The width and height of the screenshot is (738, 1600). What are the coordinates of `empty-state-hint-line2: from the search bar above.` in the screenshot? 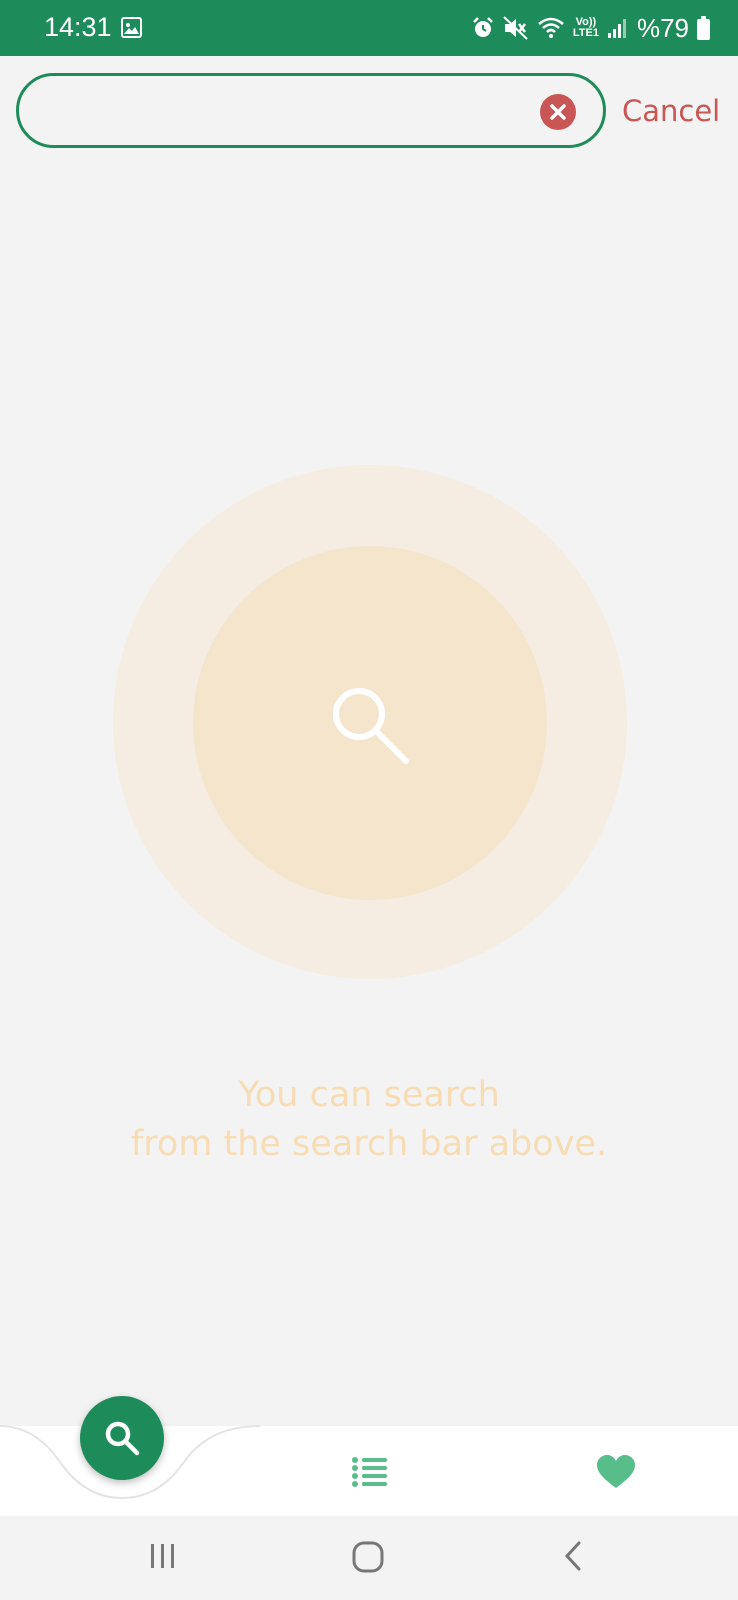 It's located at (369, 1144).